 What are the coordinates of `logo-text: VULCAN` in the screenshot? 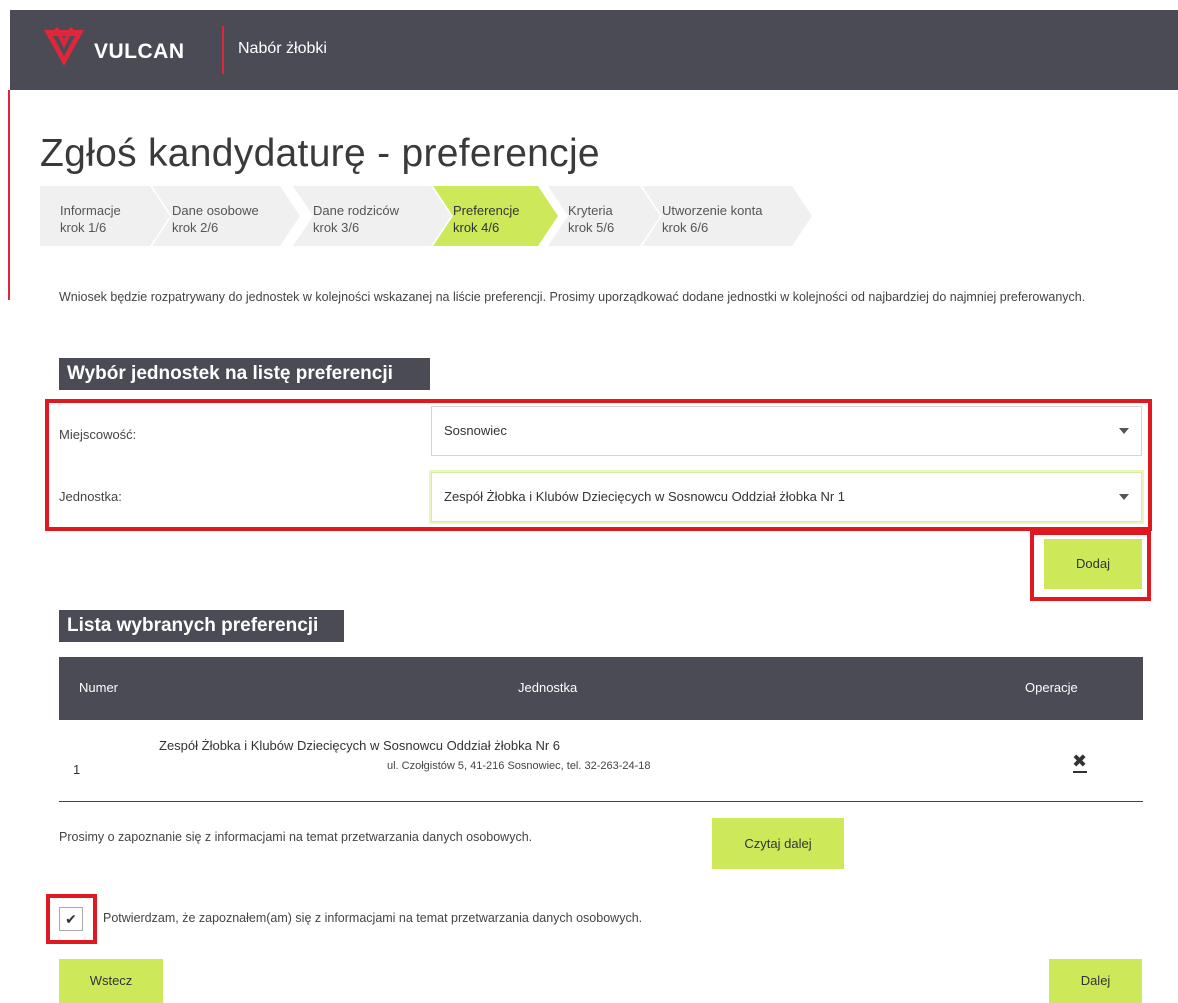 It's located at (139, 51).